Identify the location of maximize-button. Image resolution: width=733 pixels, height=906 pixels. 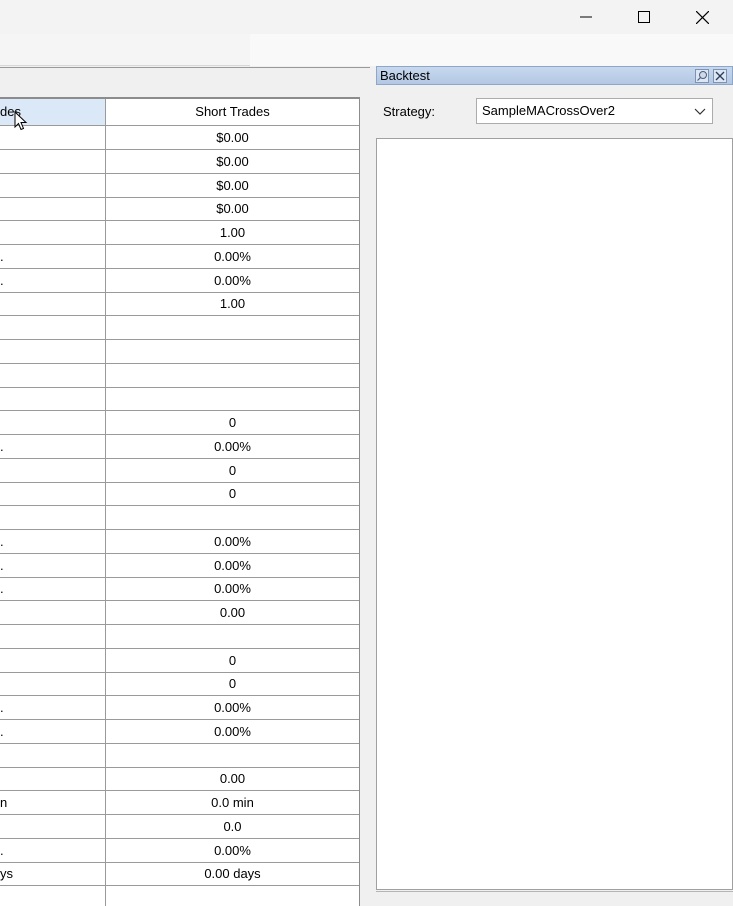
(644, 17).